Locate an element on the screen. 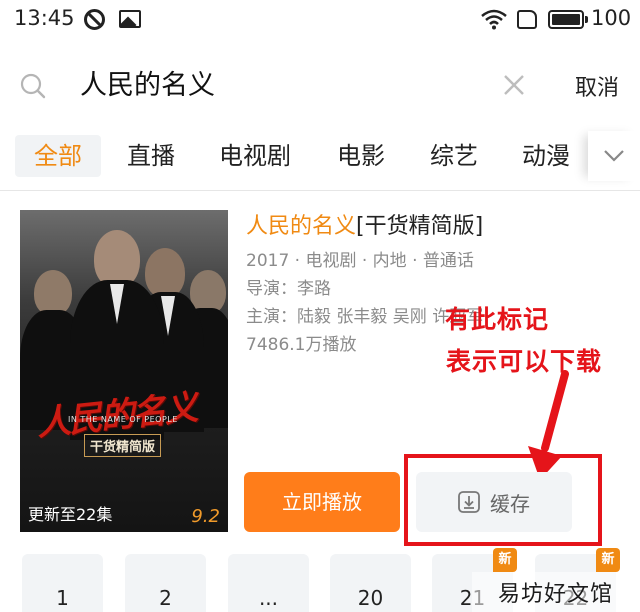 The image size is (640, 612). wifi-icon is located at coordinates (494, 19).